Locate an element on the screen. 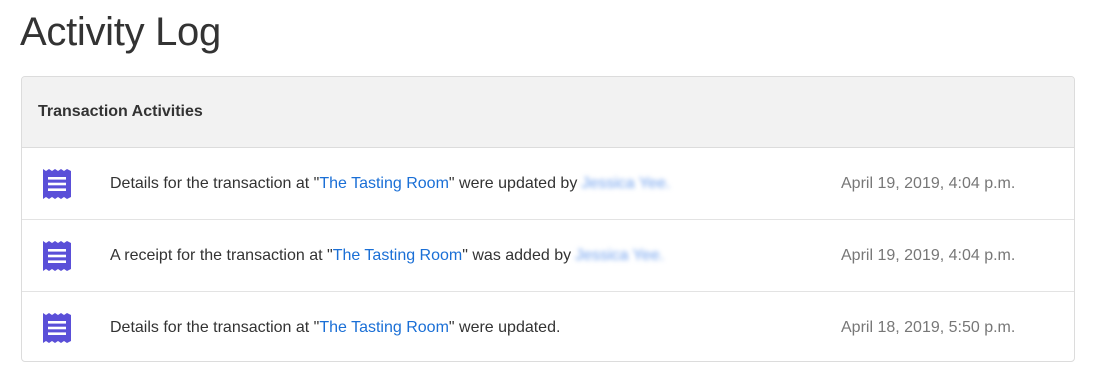 This screenshot has height=390, width=1098. activity-suffix: " was added by is located at coordinates (517, 255).